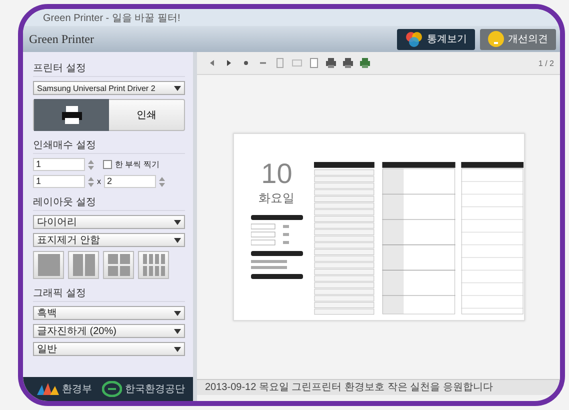  I want to click on day-number: 10, so click(276, 174).